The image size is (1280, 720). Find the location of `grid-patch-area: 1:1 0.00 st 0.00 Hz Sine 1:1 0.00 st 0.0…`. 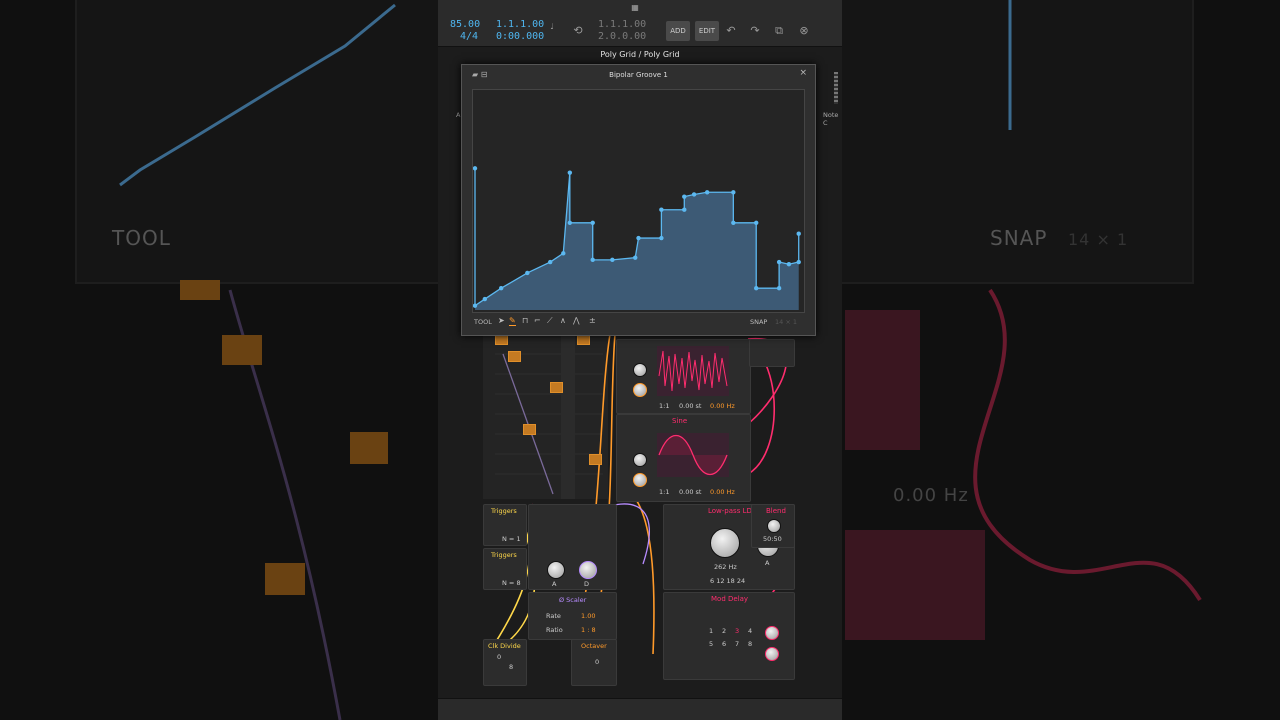

grid-patch-area: 1:1 0.00 st 0.00 Hz Sine 1:1 0.00 st 0.0… is located at coordinates (639, 514).